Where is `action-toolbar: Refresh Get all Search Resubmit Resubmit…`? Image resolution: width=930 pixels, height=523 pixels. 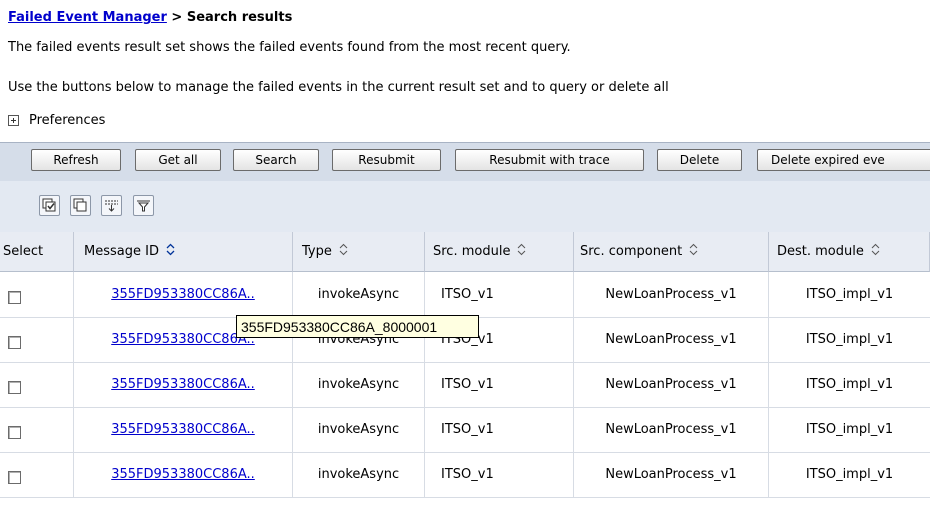
action-toolbar: Refresh Get all Search Resubmit Resubmit… is located at coordinates (465, 162).